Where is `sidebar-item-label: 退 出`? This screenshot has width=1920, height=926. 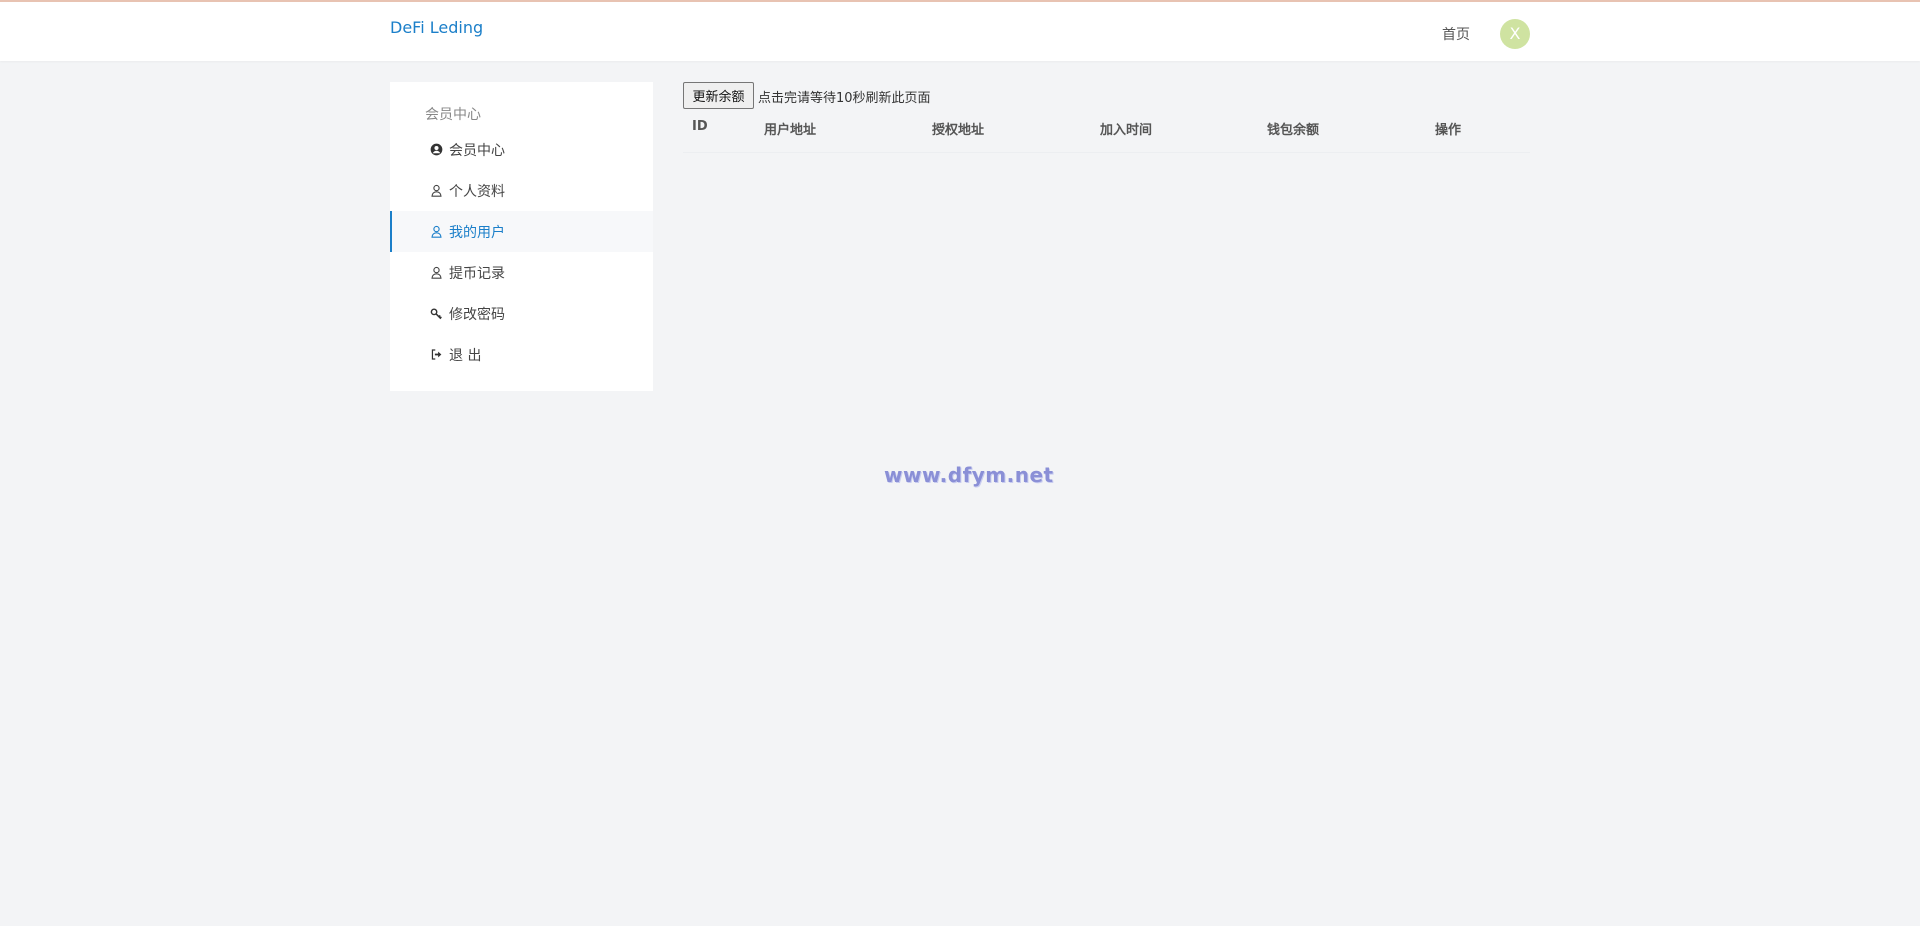
sidebar-item-label: 退 出 is located at coordinates (465, 355).